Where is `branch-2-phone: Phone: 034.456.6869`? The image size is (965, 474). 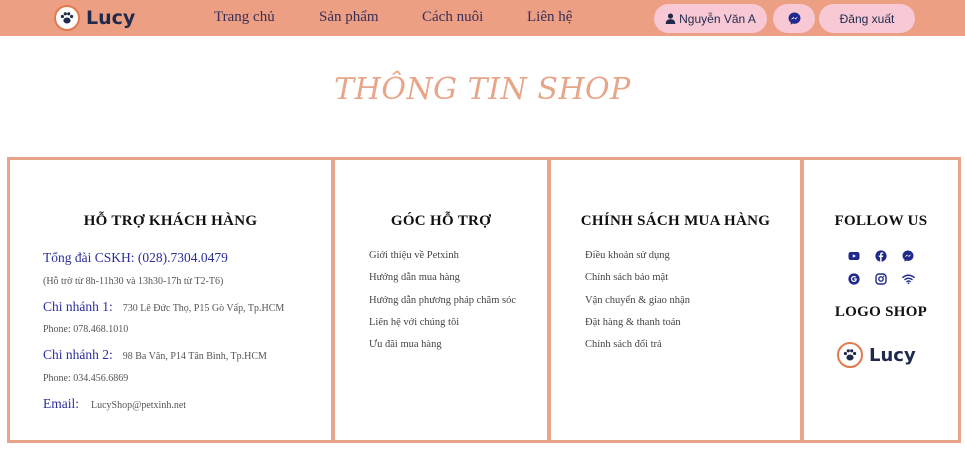
branch-2-phone: Phone: 034.456.6869 is located at coordinates (86, 378).